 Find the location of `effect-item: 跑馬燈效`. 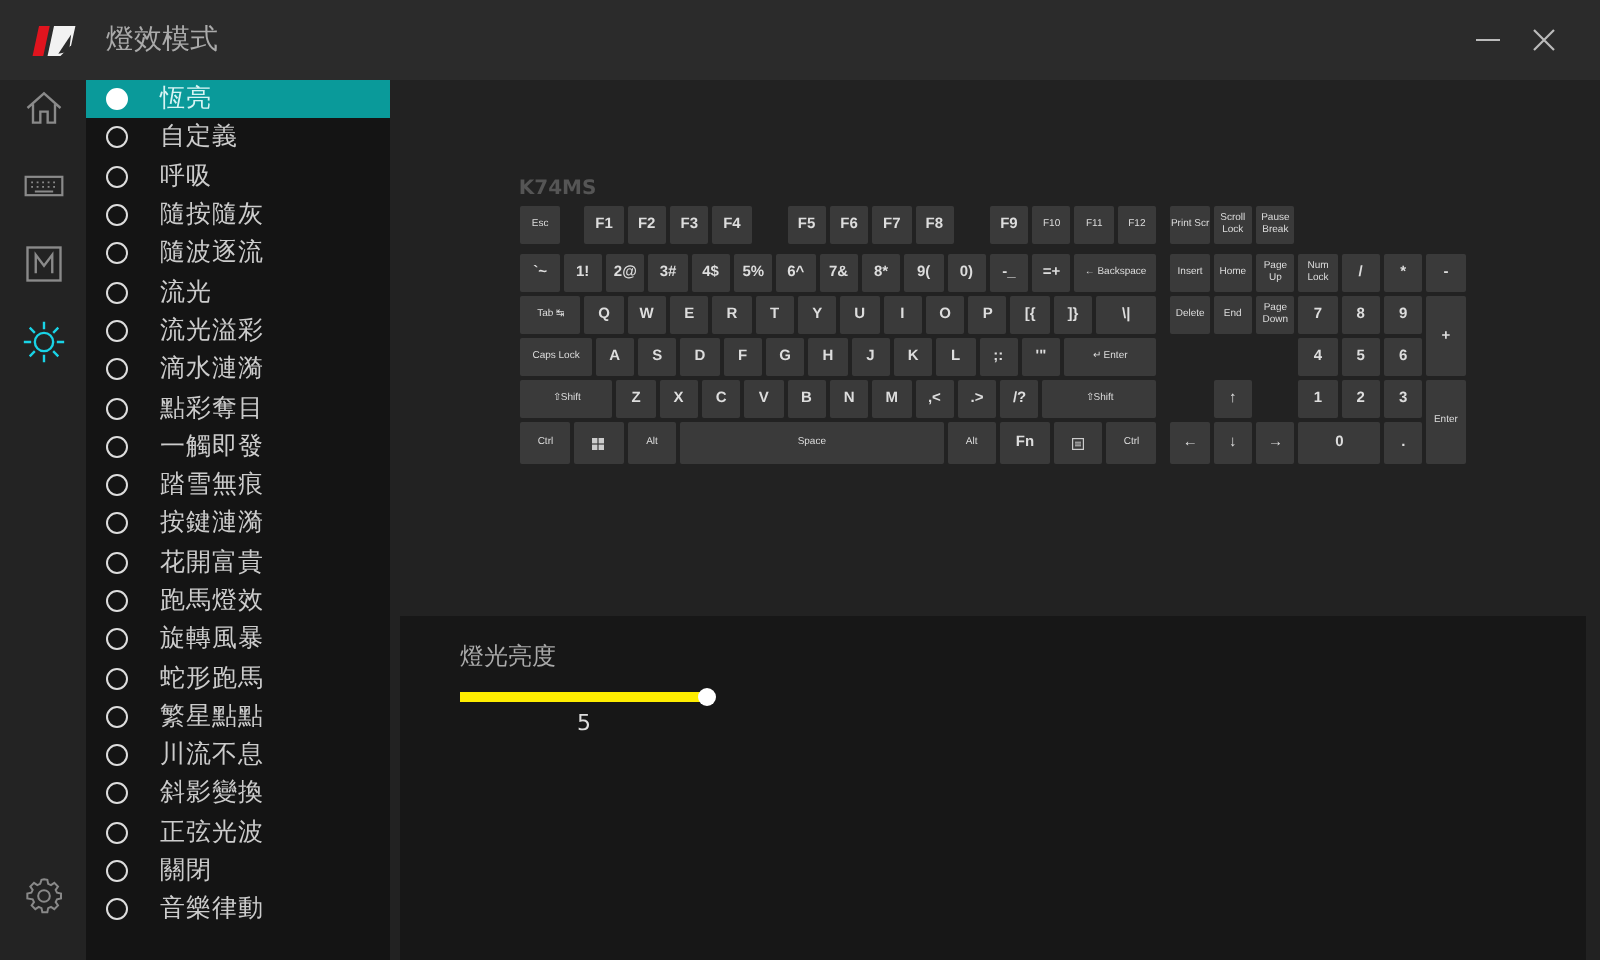

effect-item: 跑馬燈效 is located at coordinates (238, 601).